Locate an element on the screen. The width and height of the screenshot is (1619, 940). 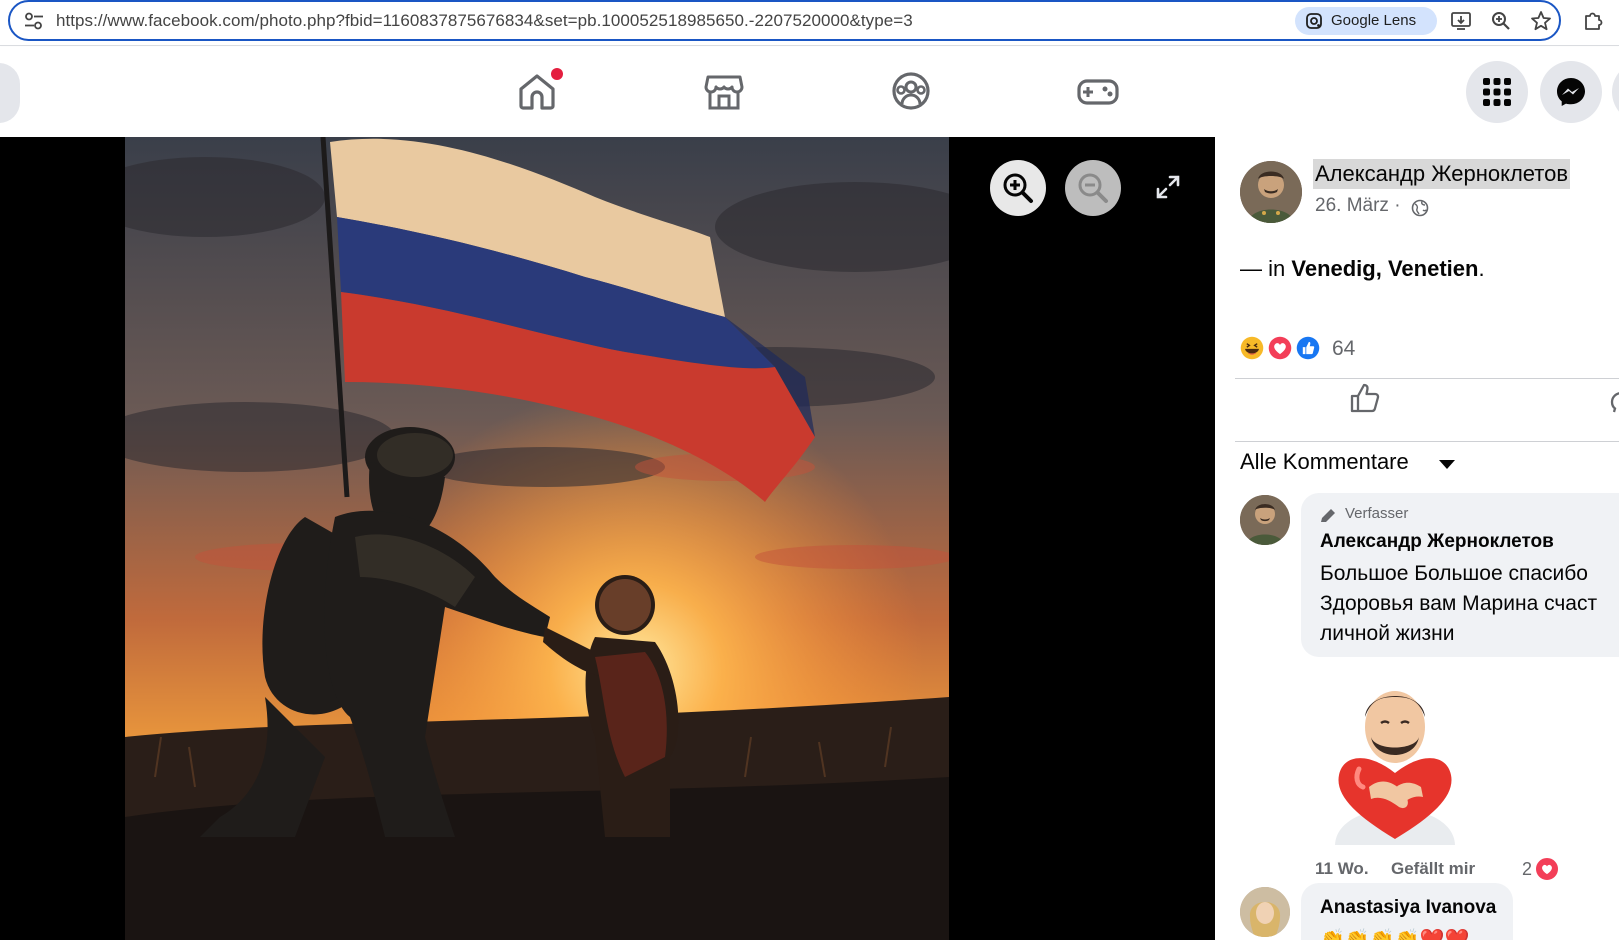
commenter-name: Anastasiya Ivanova is located at coordinates (1408, 908).